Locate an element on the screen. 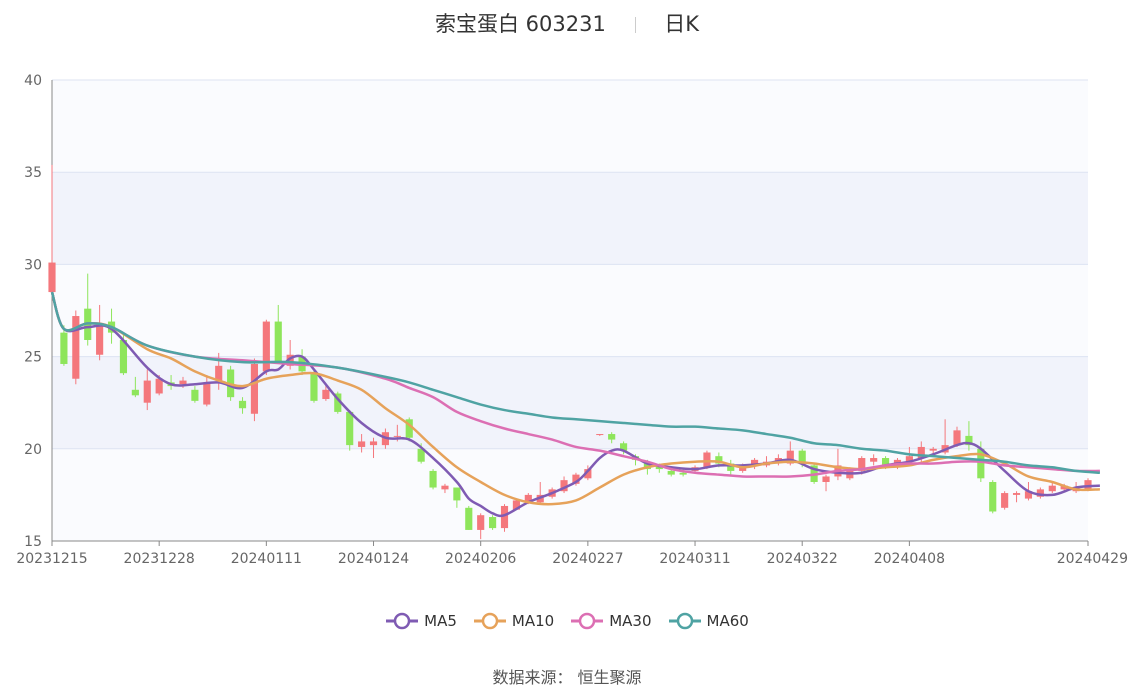  x-tick-label: 20240111 is located at coordinates (266, 559).